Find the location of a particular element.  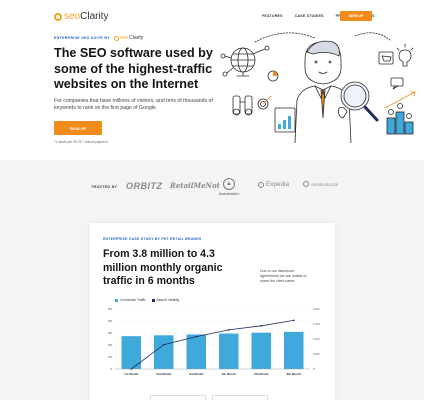

eyebrow-logo-suffix: Clarity is located at coordinates (136, 38).